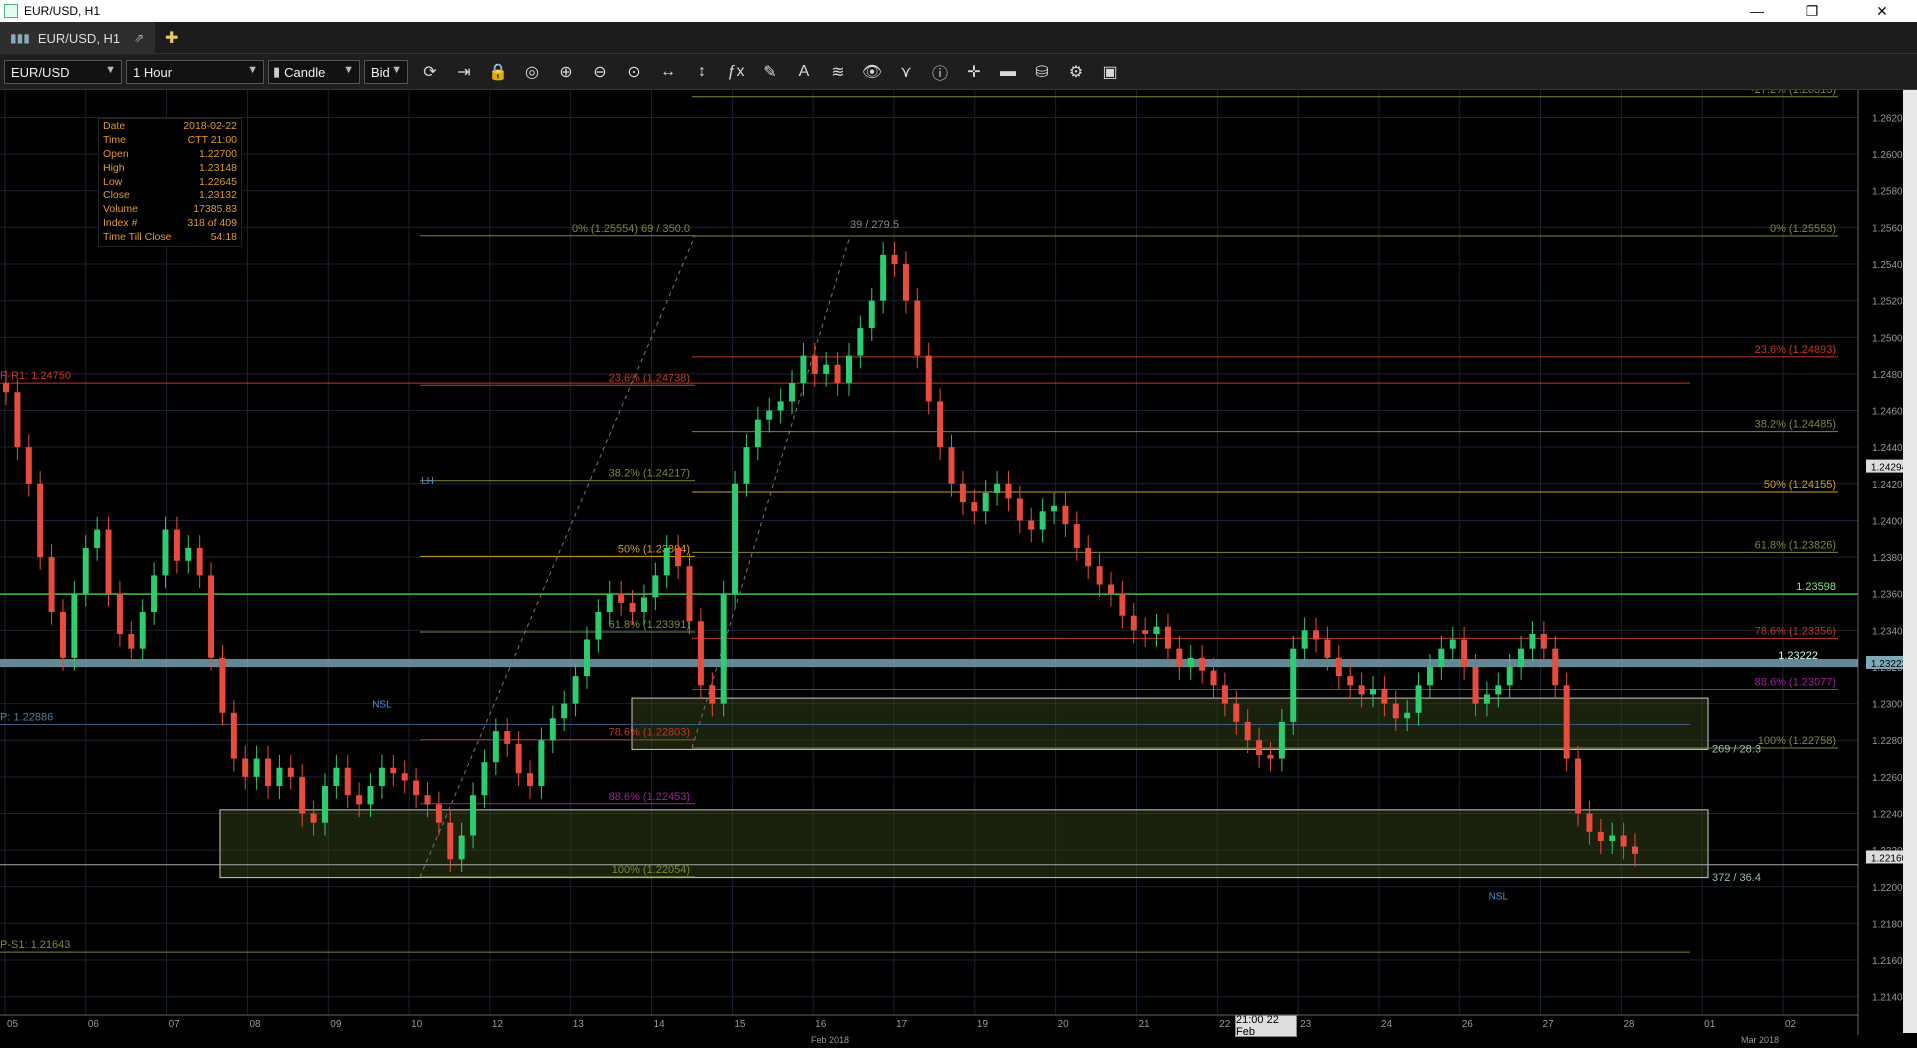  What do you see at coordinates (1144, 1024) in the screenshot?
I see `x-tick-label: 21` at bounding box center [1144, 1024].